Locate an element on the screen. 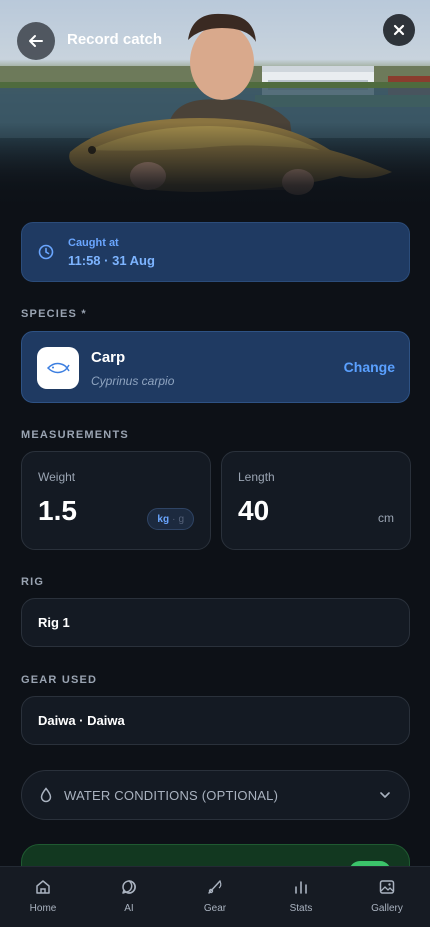 The image size is (430, 927). caught-at-label: Caught at is located at coordinates (93, 243).